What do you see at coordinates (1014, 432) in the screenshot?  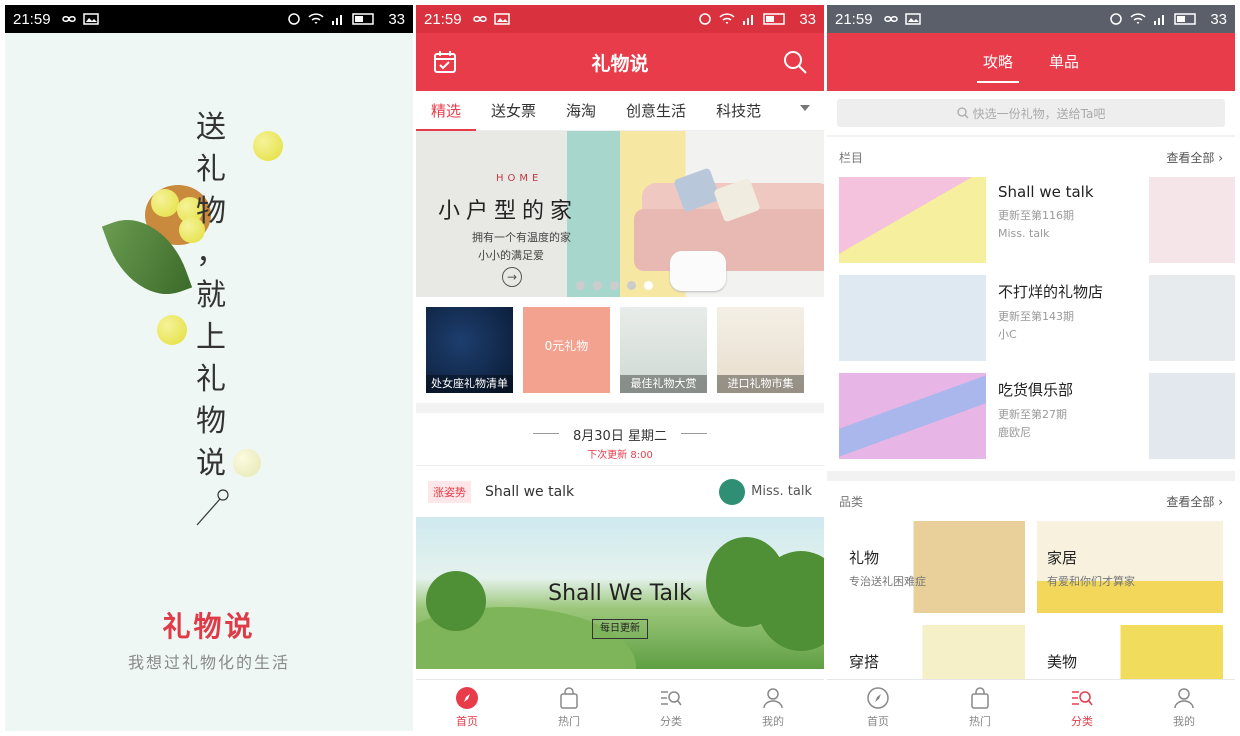 I see `column-author: 鹿欧尼` at bounding box center [1014, 432].